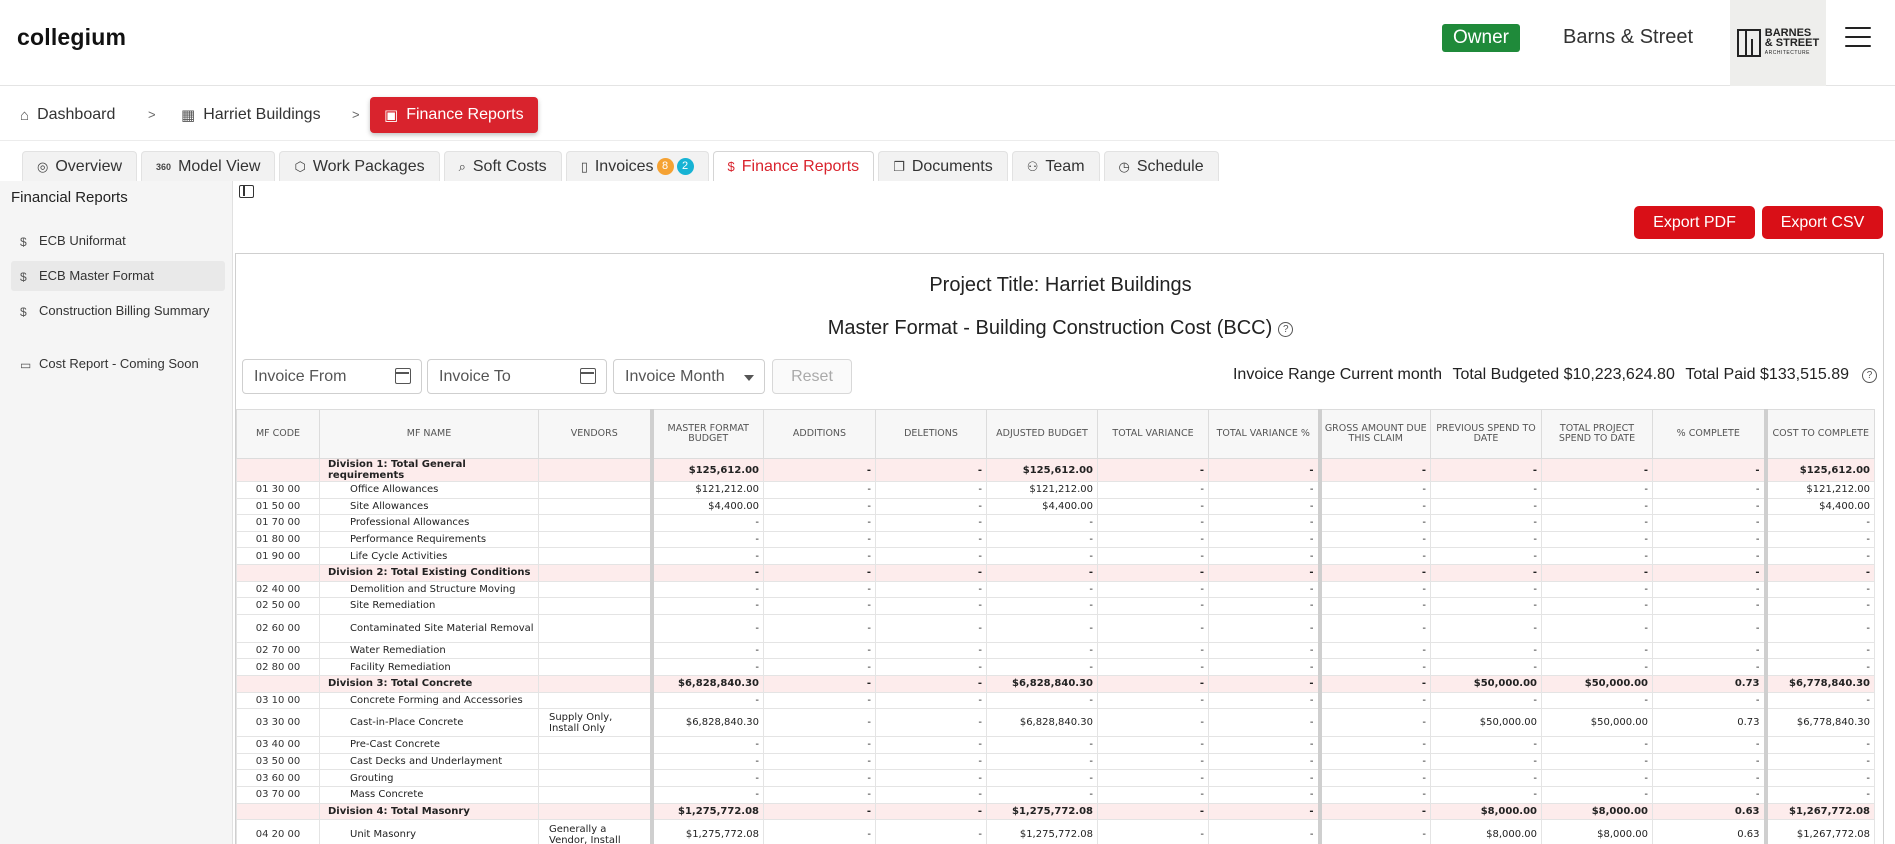 This screenshot has height=844, width=1895. I want to click on adjusted-budget-cell: $121,212.00, so click(1042, 490).